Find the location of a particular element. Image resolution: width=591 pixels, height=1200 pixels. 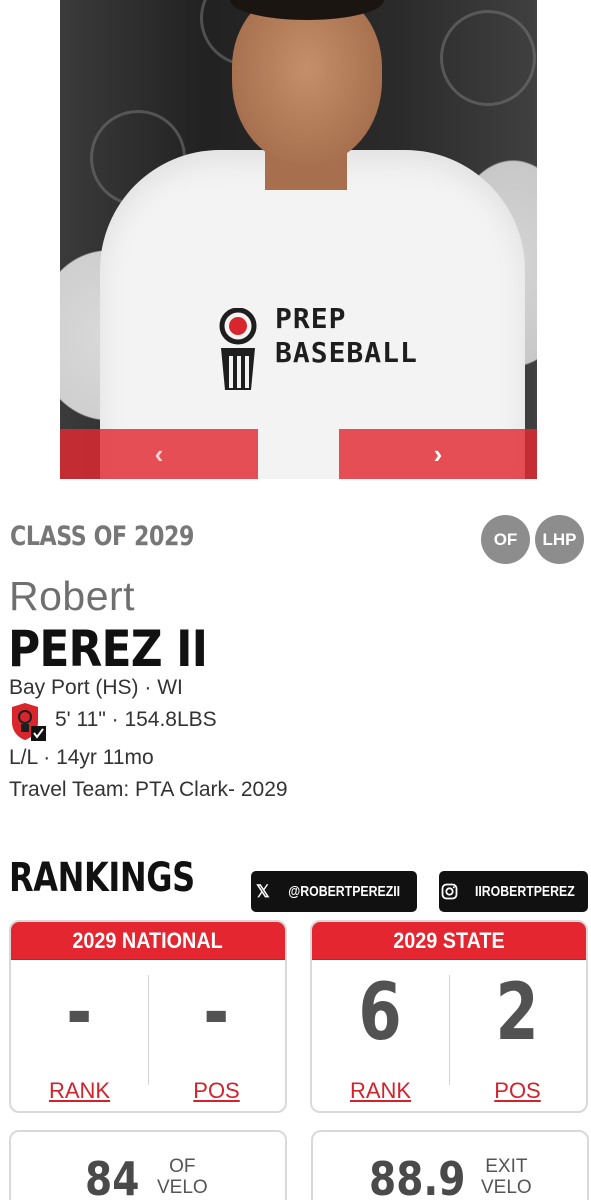

travel-team: Travel Team: PTA Clark- 2029 is located at coordinates (148, 789).